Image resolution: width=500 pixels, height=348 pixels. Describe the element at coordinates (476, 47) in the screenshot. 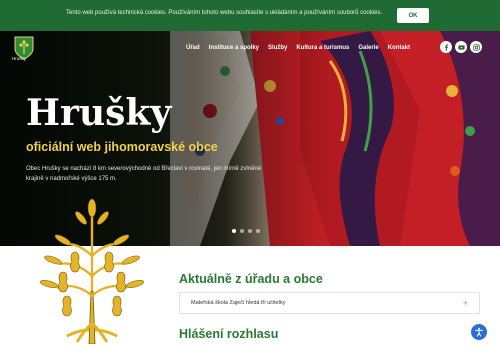

I see `instagram-icon` at that location.